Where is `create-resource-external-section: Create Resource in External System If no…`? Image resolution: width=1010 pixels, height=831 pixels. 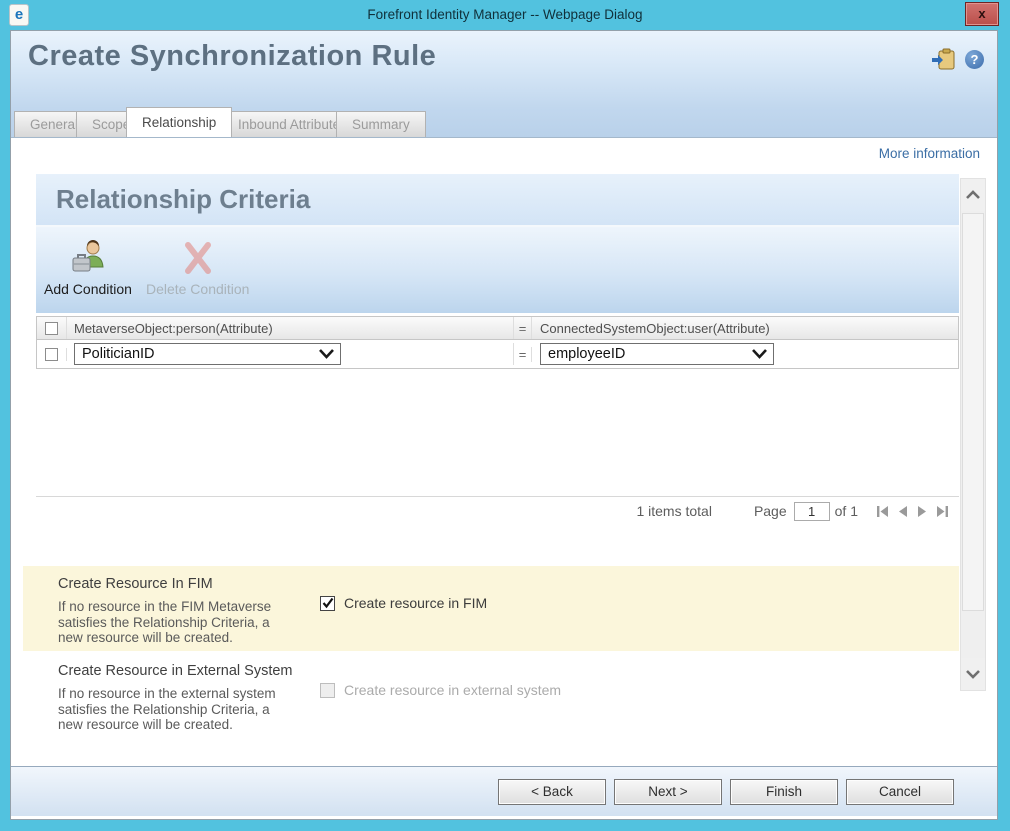 create-resource-external-section: Create Resource in External System If no… is located at coordinates (491, 695).